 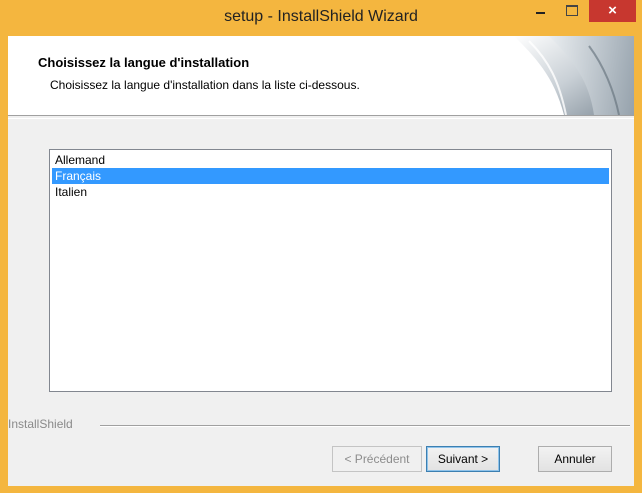 I want to click on back-button: < Précédent, so click(x=377, y=459).